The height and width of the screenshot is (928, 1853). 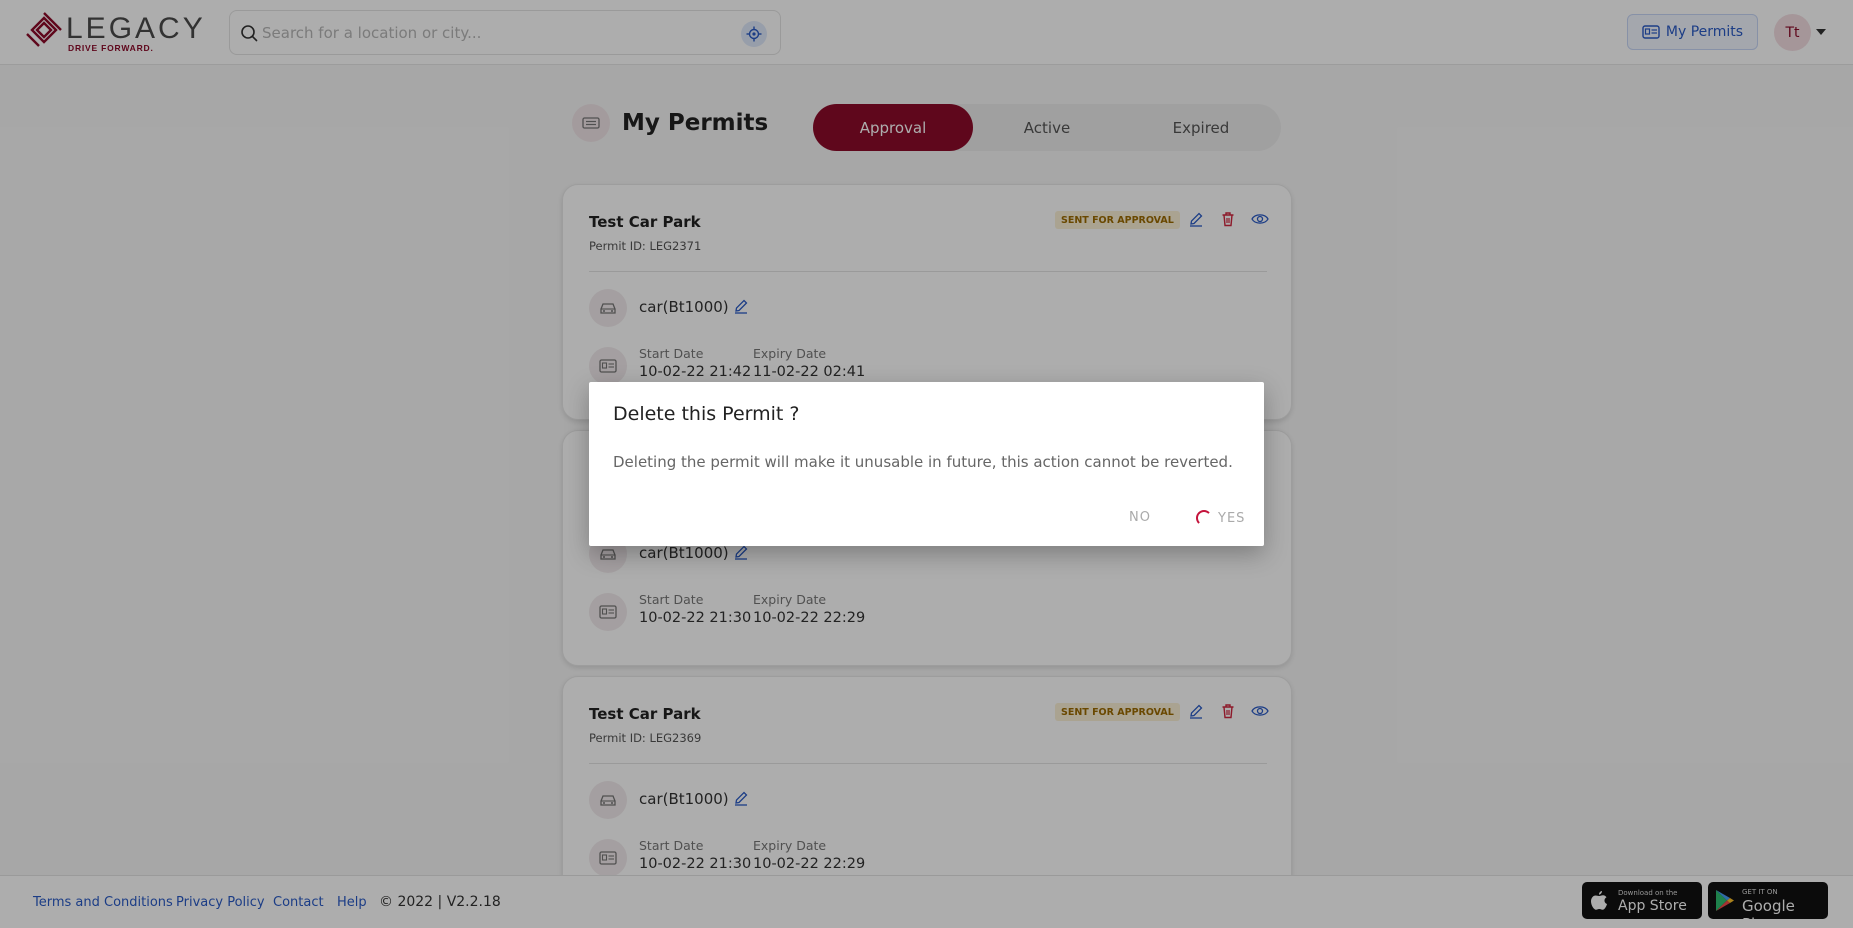 I want to click on dialog-title: Delete this Permit ?, so click(x=706, y=414).